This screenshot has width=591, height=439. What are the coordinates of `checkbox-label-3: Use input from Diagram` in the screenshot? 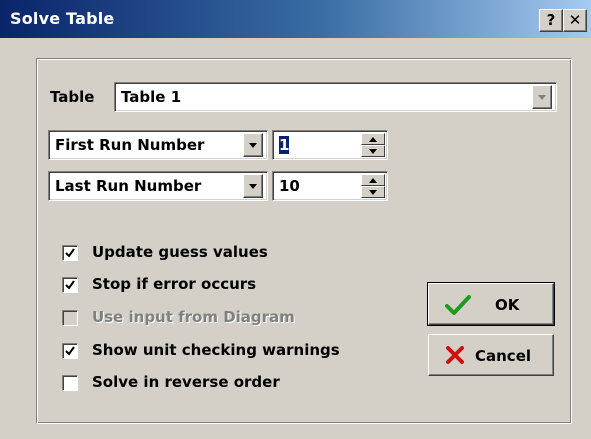 It's located at (193, 317).